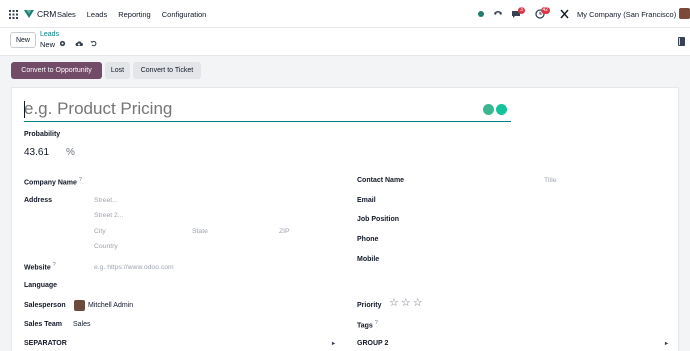 This screenshot has height=351, width=690. I want to click on group2-label: GROUP 2, so click(373, 343).